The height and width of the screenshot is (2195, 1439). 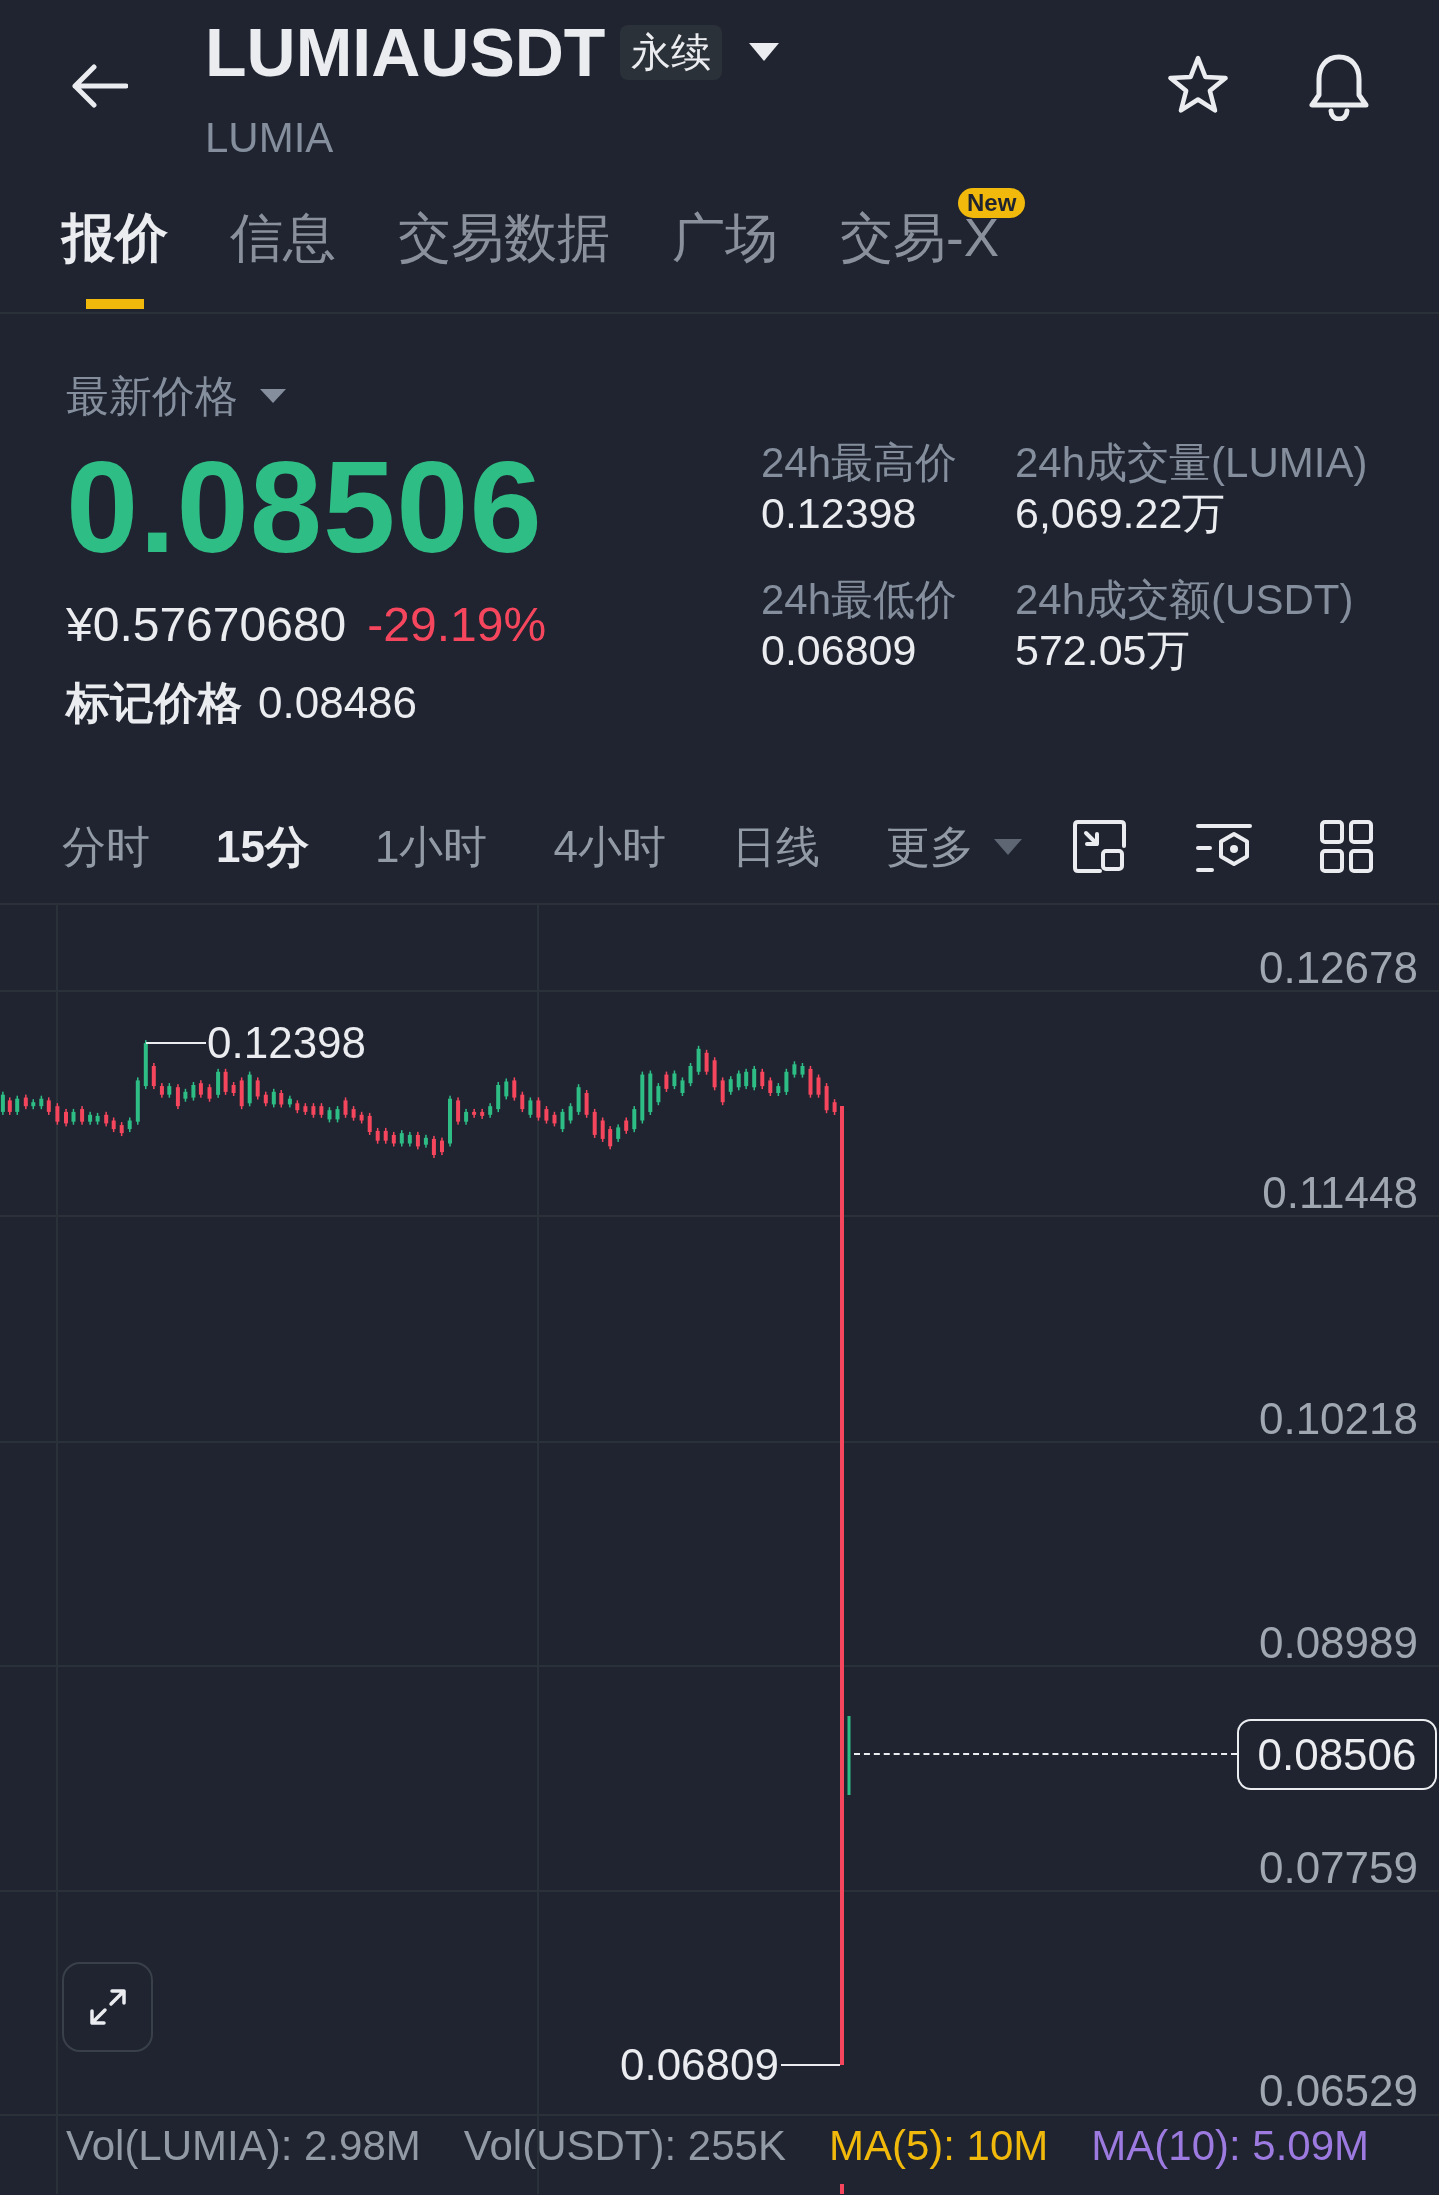 What do you see at coordinates (1338, 2091) in the screenshot?
I see `price-axis-label: 0.06529` at bounding box center [1338, 2091].